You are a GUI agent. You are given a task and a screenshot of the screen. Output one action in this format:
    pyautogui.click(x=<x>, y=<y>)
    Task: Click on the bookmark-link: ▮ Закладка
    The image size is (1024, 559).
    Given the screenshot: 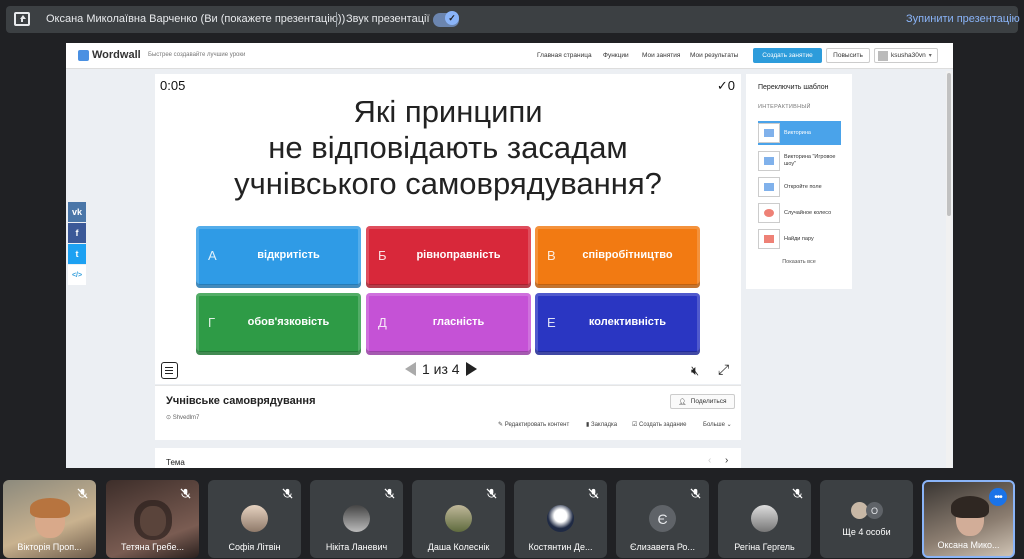 What is the action you would take?
    pyautogui.click(x=601, y=424)
    